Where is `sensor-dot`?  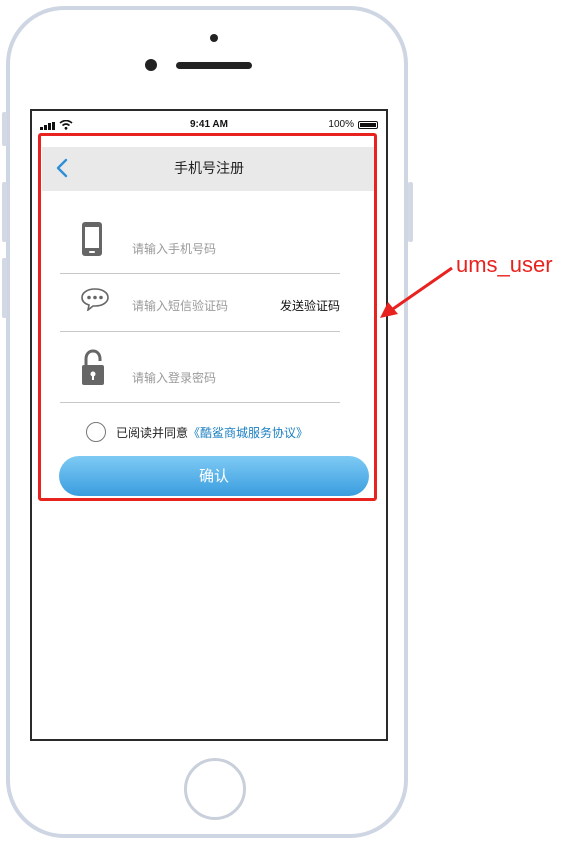 sensor-dot is located at coordinates (214, 38).